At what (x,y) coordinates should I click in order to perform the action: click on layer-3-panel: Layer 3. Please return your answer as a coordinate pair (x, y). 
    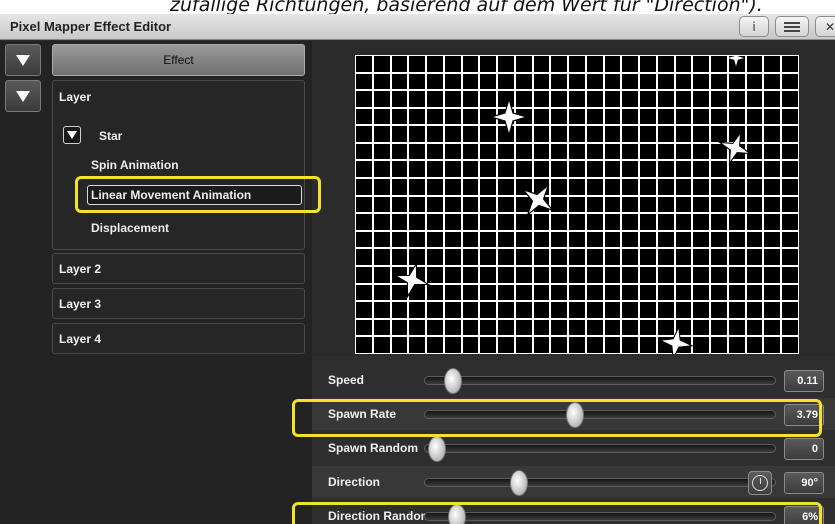
    Looking at the image, I should click on (178, 303).